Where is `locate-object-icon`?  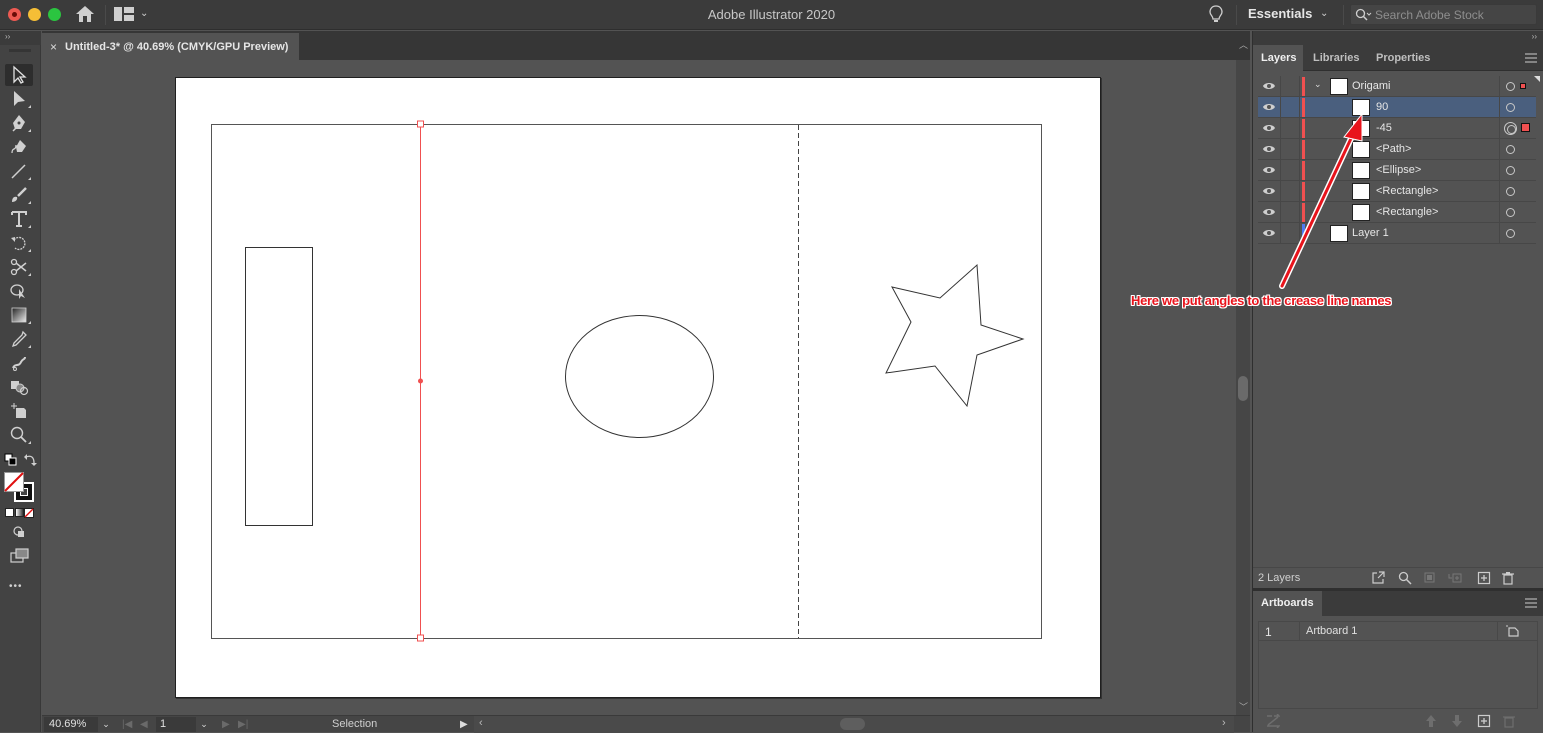 locate-object-icon is located at coordinates (1405, 578).